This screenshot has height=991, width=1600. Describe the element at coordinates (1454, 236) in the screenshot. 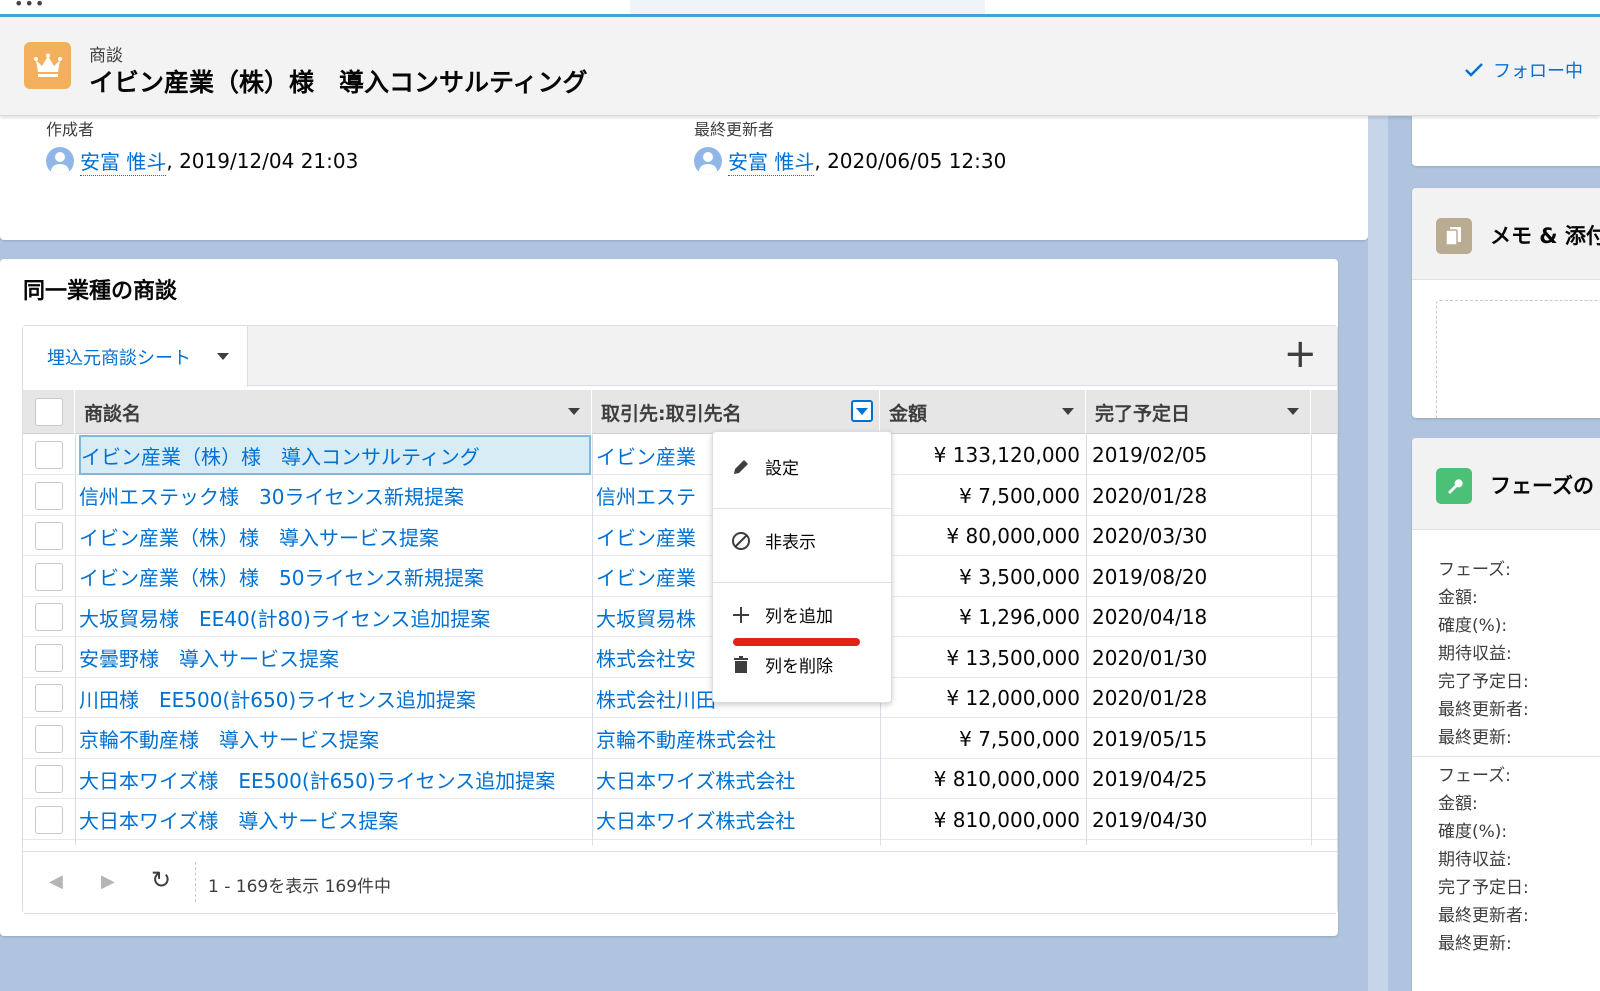

I see `notes-icon` at that location.